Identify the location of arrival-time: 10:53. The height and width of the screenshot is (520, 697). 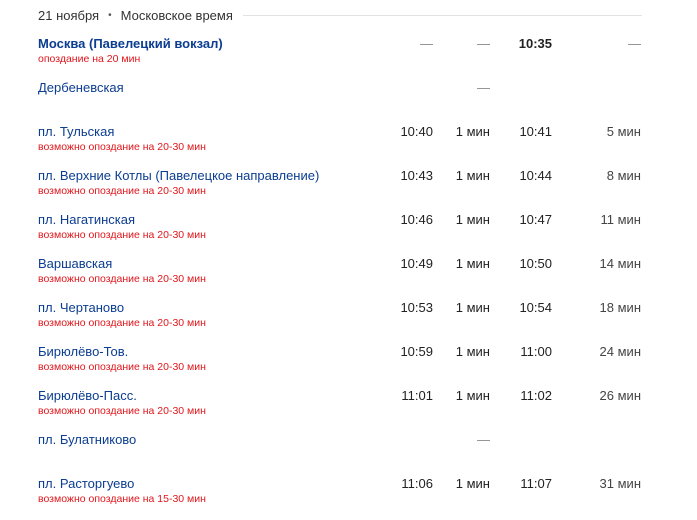
(416, 307).